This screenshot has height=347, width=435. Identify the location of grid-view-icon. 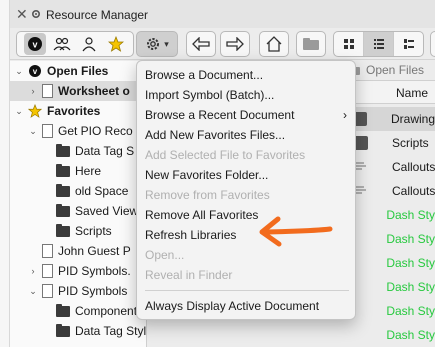
(348, 44).